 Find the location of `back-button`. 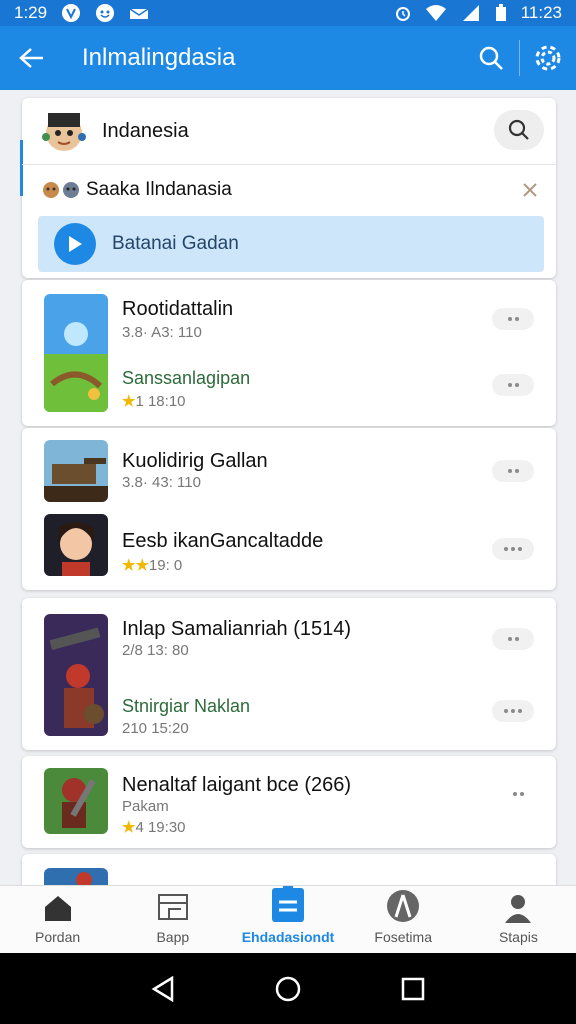

back-button is located at coordinates (32, 58).